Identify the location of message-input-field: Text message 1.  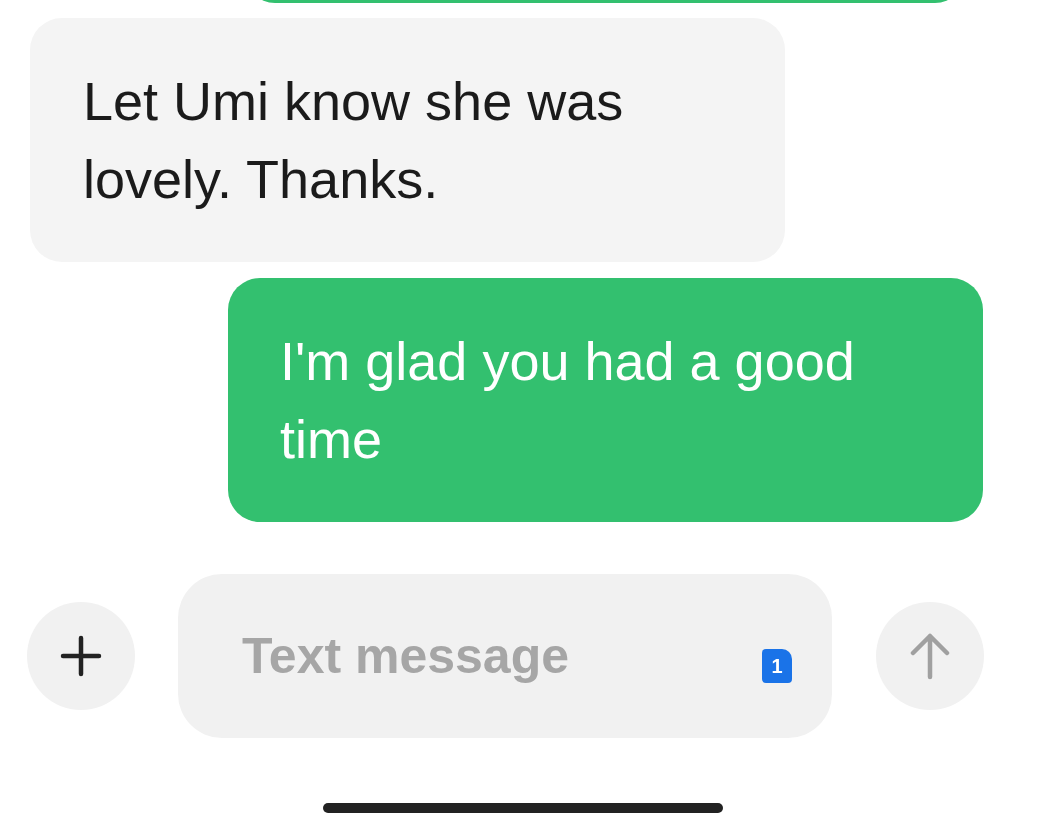
(505, 656).